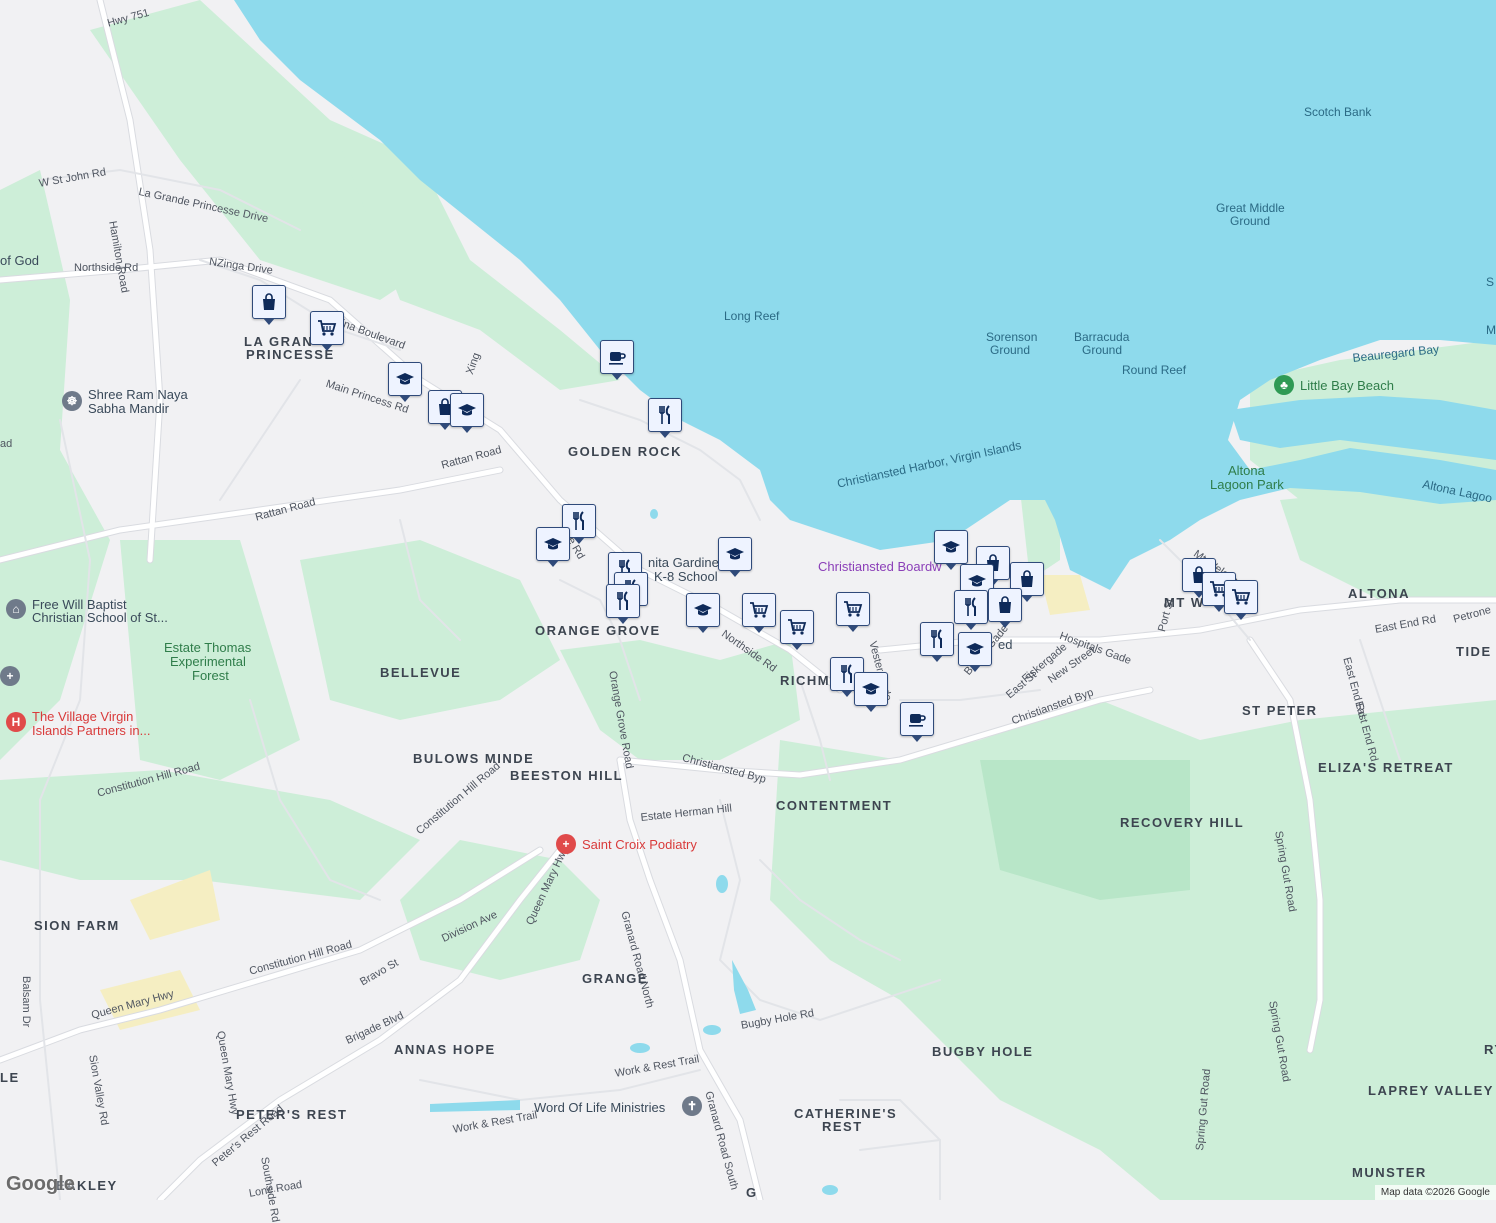 This screenshot has width=1496, height=1223. What do you see at coordinates (983, 1051) in the screenshot?
I see `map-label: BUGBY HOLE` at bounding box center [983, 1051].